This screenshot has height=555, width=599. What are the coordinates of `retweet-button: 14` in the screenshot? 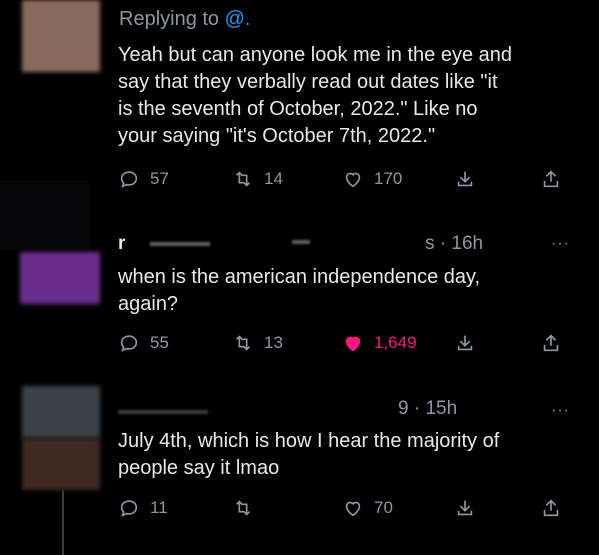 It's located at (257, 179).